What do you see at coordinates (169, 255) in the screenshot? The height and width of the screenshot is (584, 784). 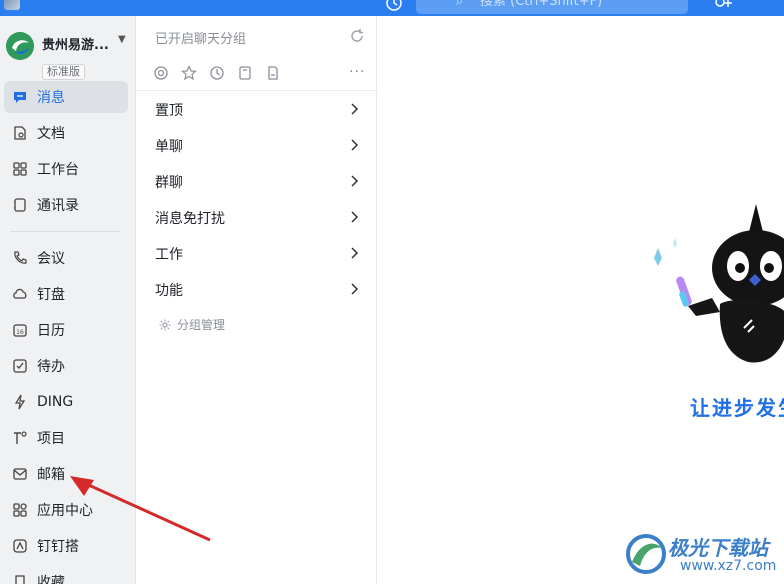 I see `group-label: 工作` at bounding box center [169, 255].